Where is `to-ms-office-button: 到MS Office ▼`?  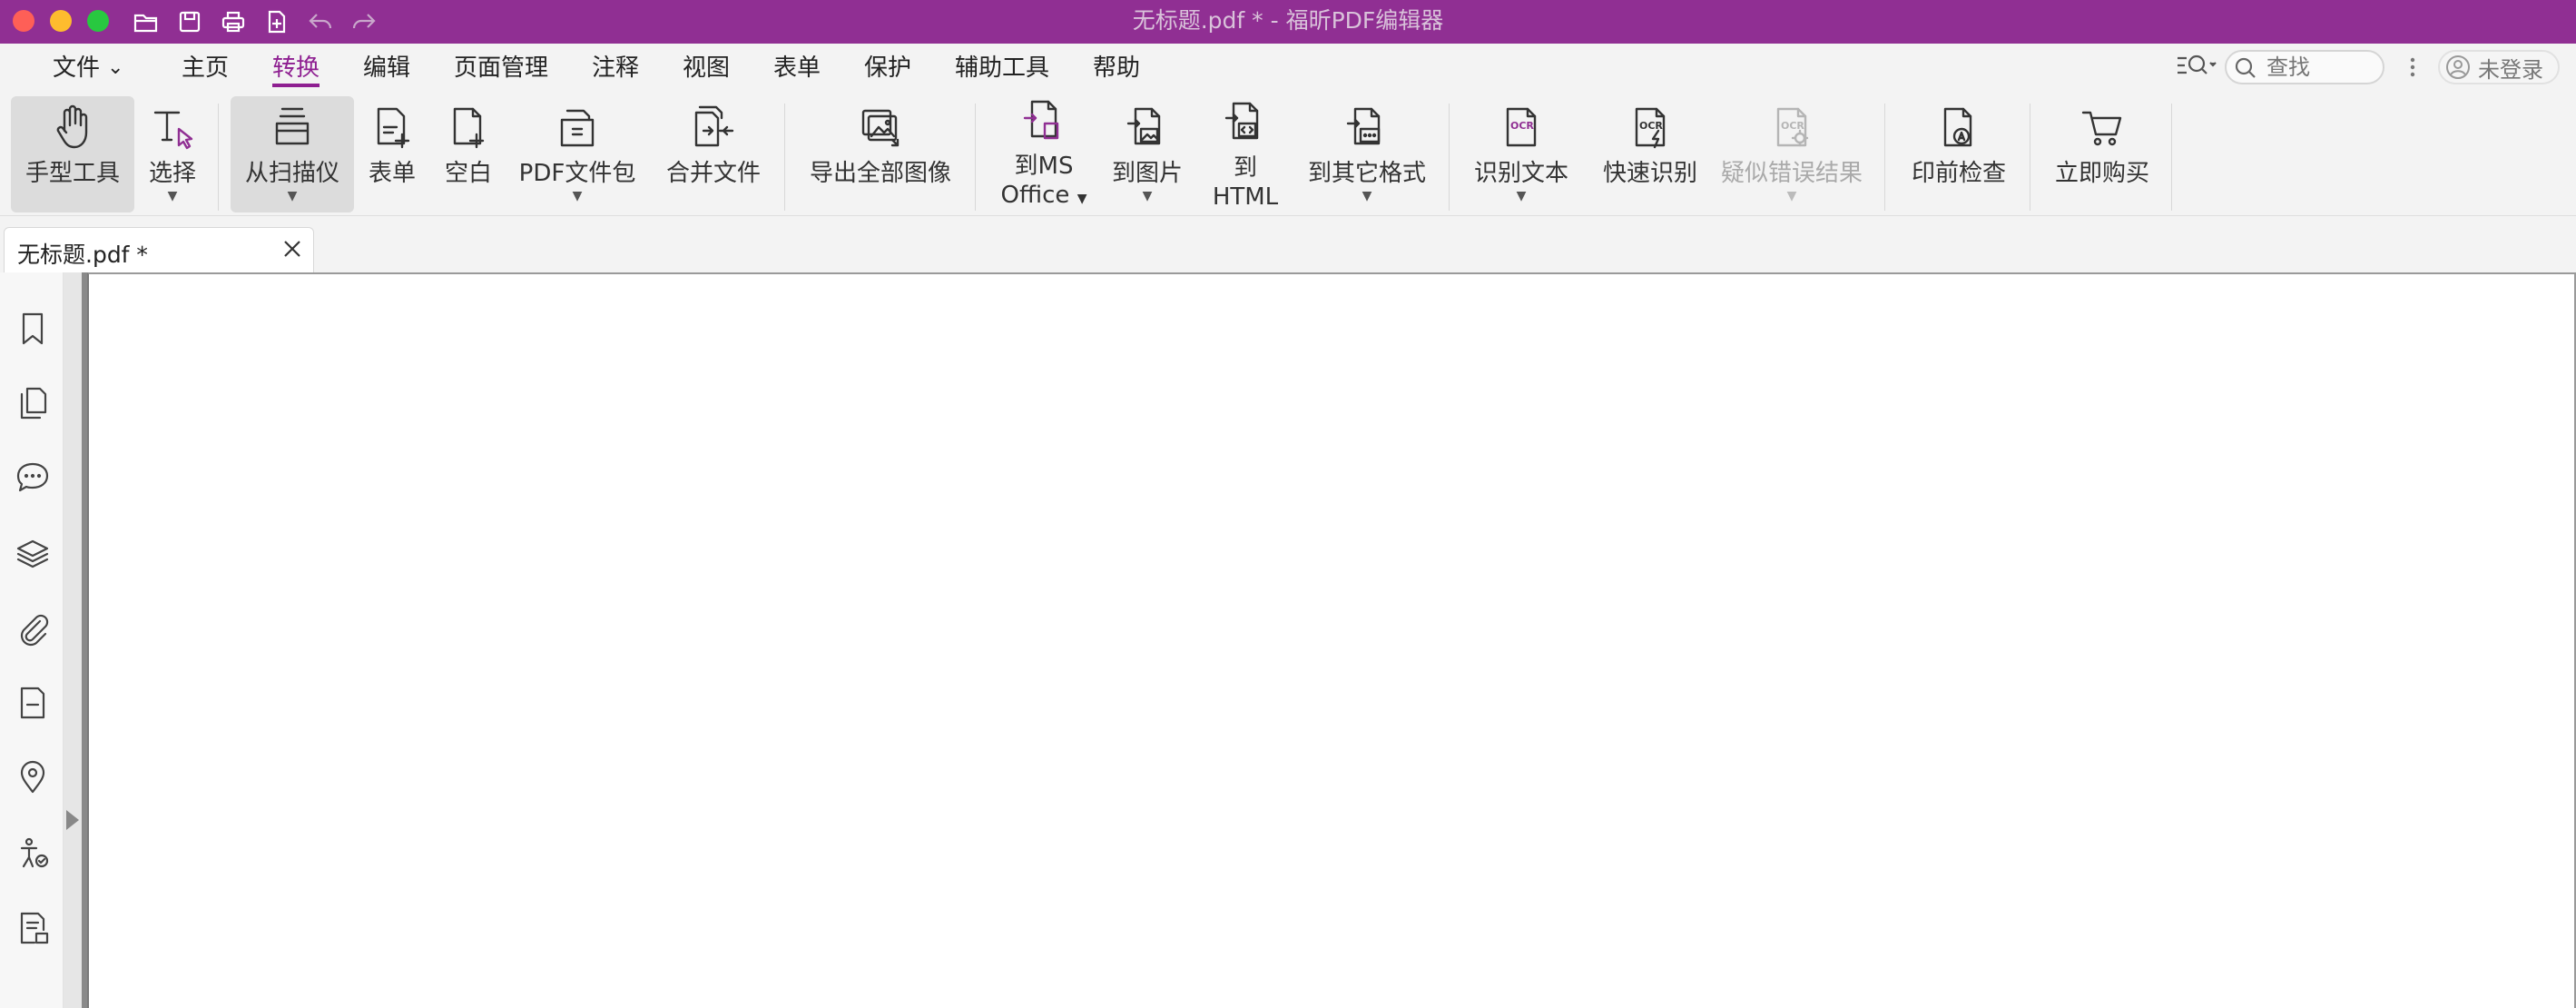
to-ms-office-button: 到MS Office ▼ is located at coordinates (1043, 154).